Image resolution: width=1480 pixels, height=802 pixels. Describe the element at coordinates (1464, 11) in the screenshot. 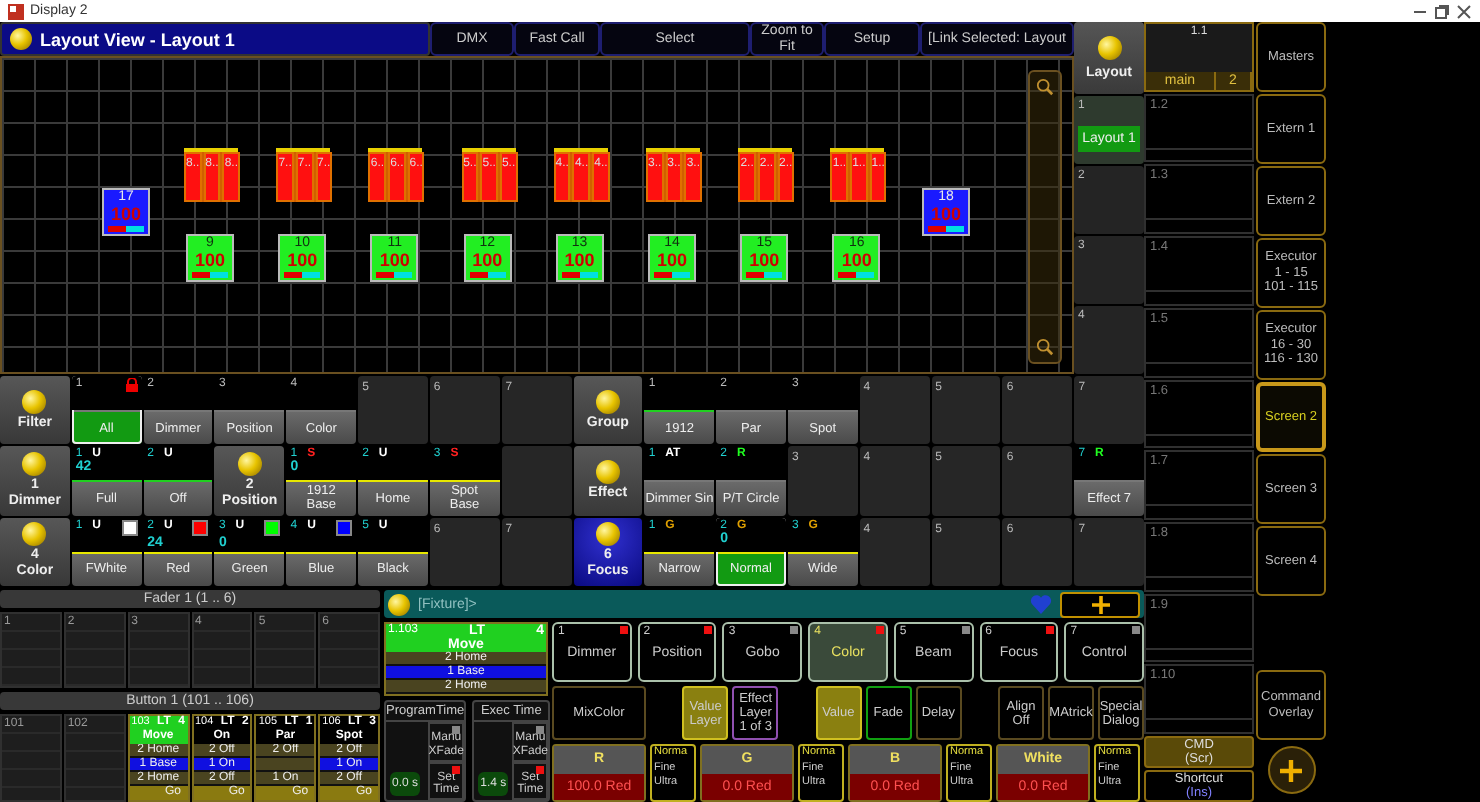

I see `close-icon` at that location.